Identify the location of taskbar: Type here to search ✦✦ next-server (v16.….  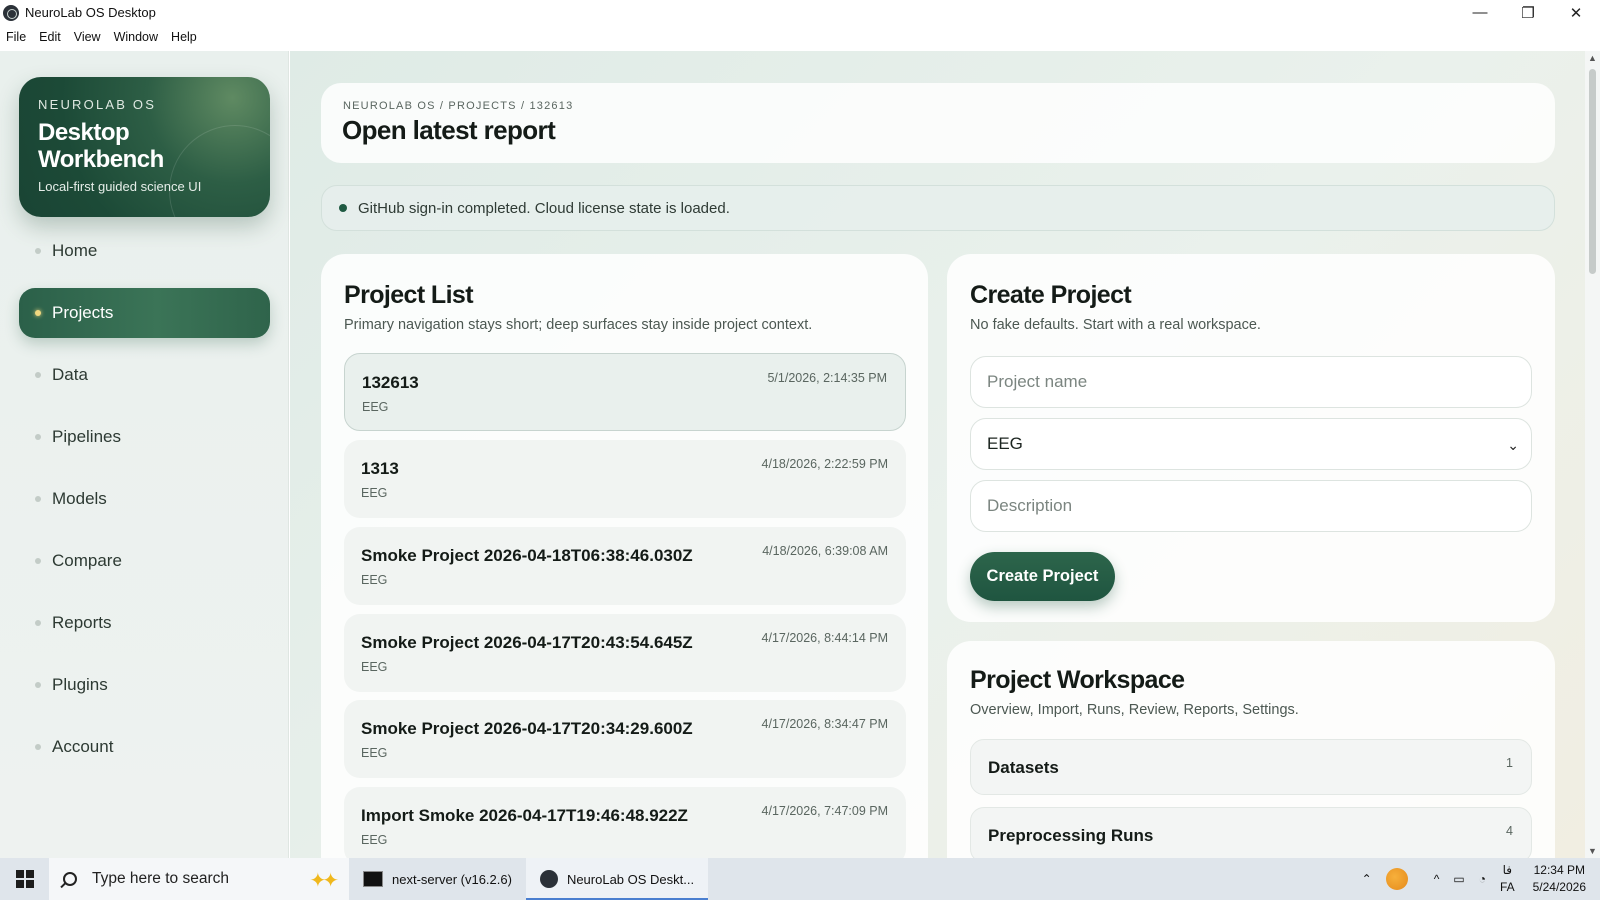
(800, 879).